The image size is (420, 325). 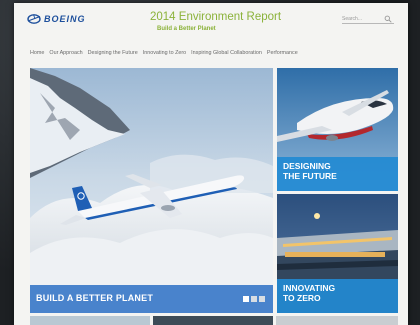 I want to click on tile-innovating-to-zero: INNOVATING TO ZERO, so click(x=337, y=253).